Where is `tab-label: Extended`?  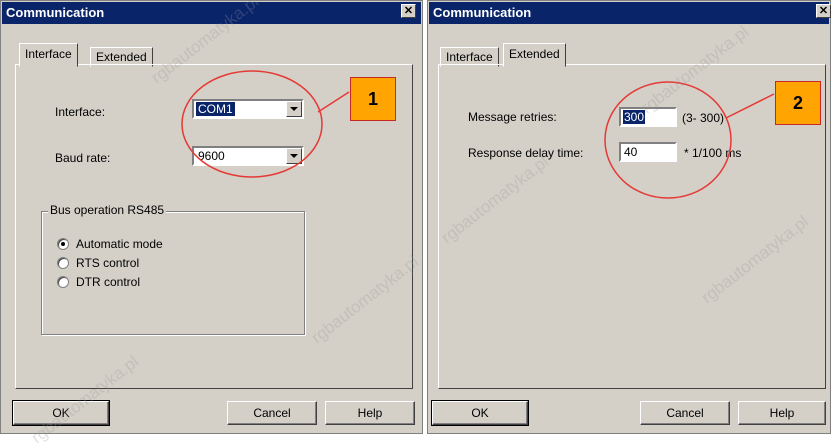 tab-label: Extended is located at coordinates (534, 54).